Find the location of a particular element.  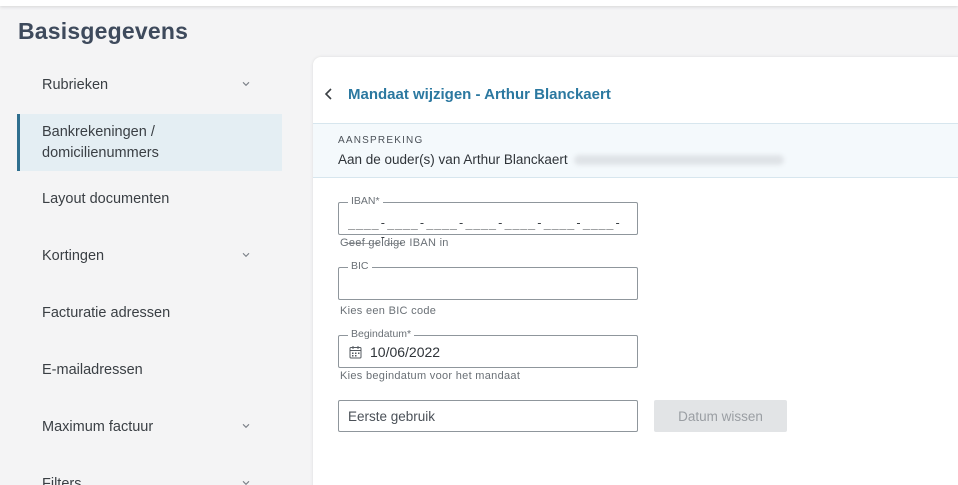

sidebar-item-label: E-mailadressen is located at coordinates (92, 370).